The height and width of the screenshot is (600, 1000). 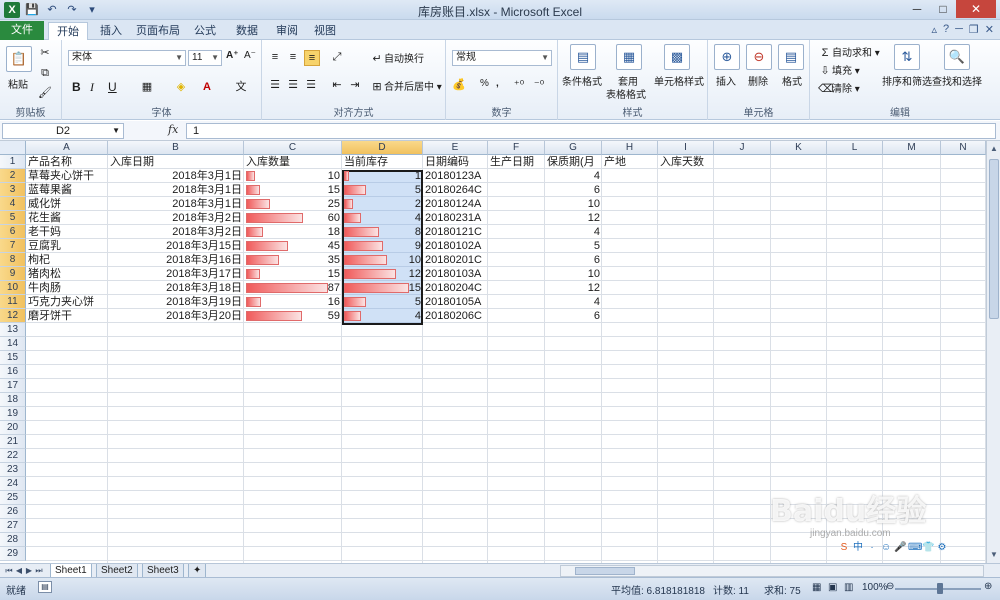 What do you see at coordinates (176, 288) in the screenshot?
I see `cell-inbound-date: 2018年3月18日` at bounding box center [176, 288].